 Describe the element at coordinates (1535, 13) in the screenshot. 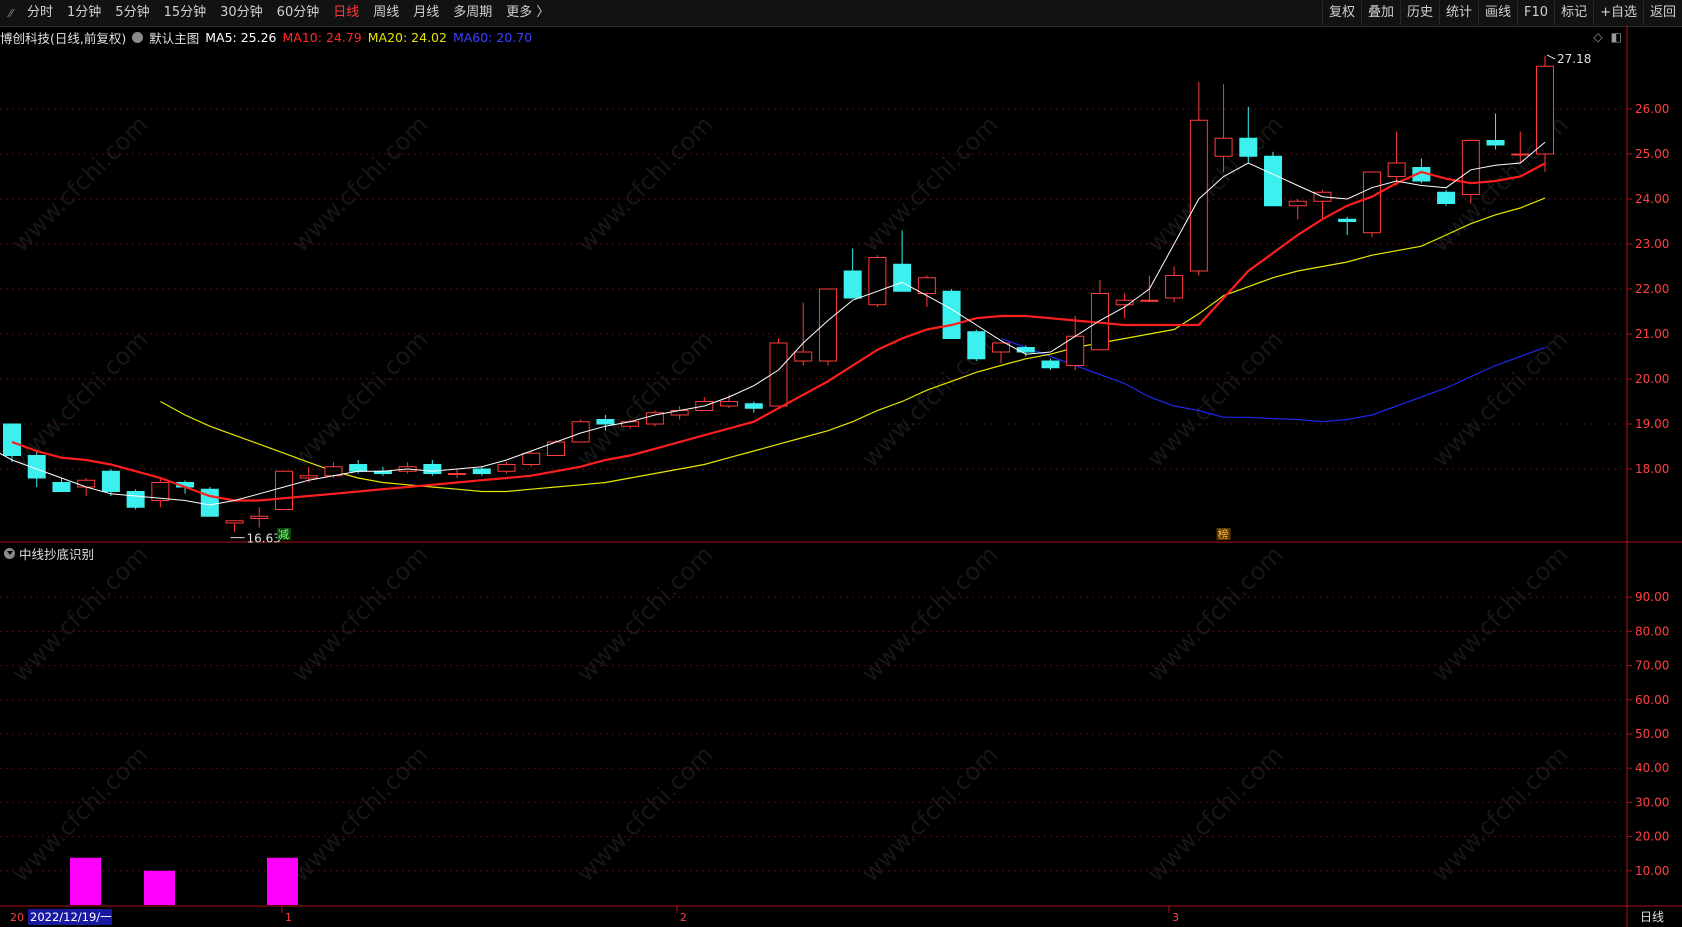

I see `tool-button: F10` at that location.